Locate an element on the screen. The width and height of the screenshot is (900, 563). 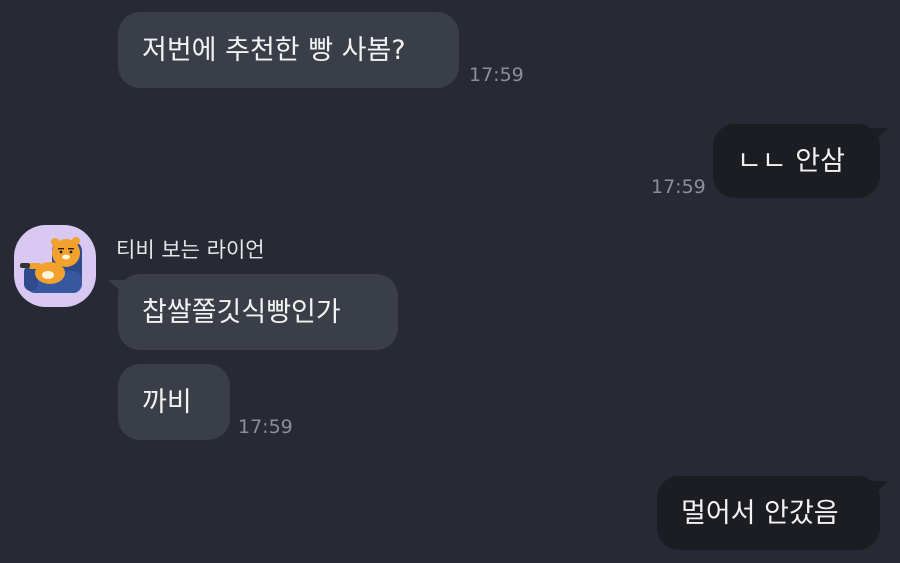
message-text: 멀어서 안갔음 is located at coordinates (760, 513).